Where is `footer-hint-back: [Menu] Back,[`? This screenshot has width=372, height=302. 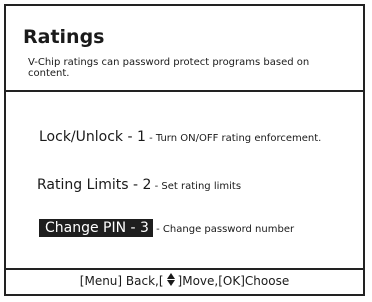 footer-hint-back: [Menu] Back,[ is located at coordinates (121, 281).